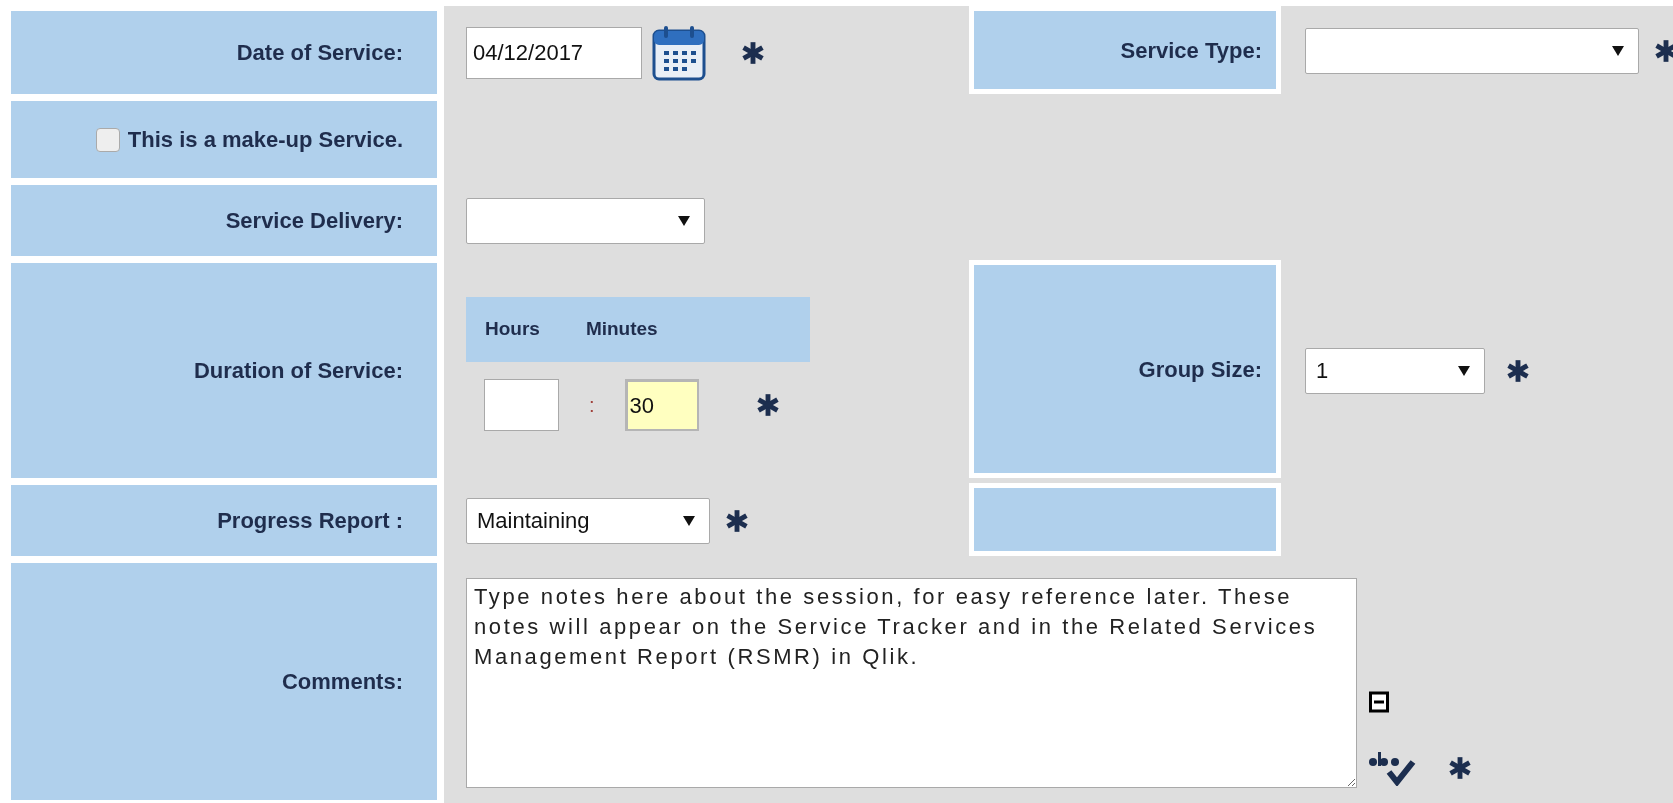 The image size is (1673, 803). Describe the element at coordinates (224, 220) in the screenshot. I see `field-label: Service Delivery:` at that location.